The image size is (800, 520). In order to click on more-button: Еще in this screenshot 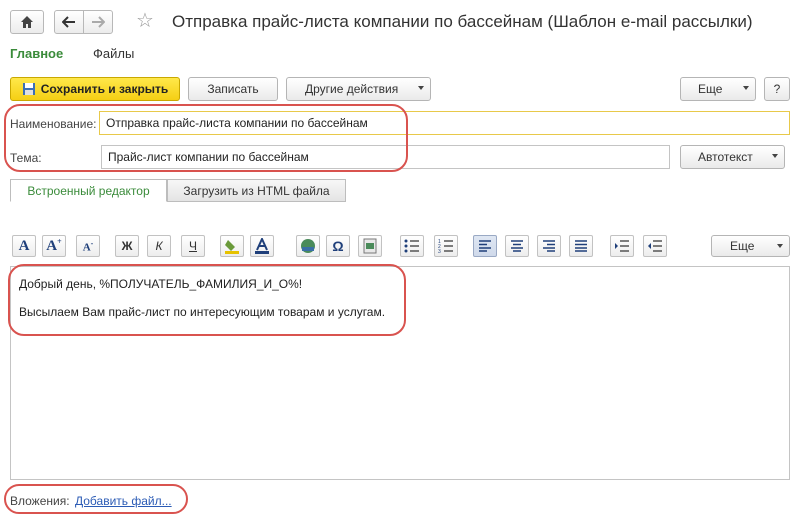, I will do `click(718, 89)`.